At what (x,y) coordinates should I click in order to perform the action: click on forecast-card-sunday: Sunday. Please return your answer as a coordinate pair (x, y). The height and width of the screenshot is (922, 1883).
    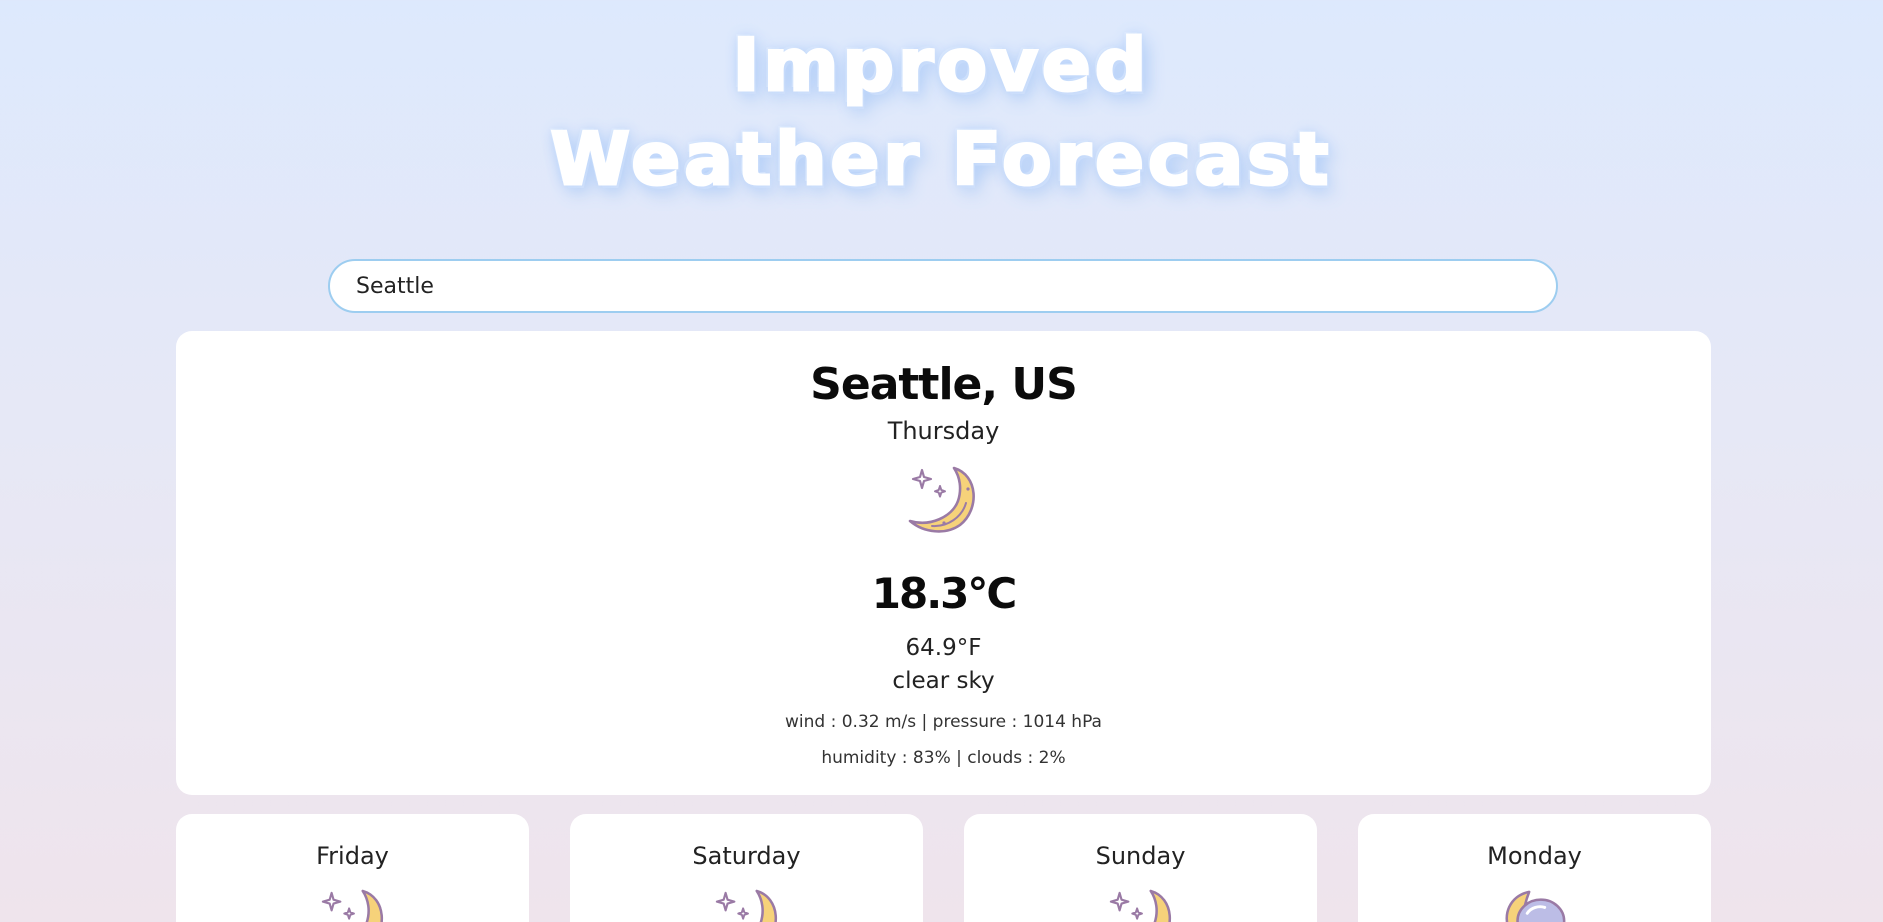
    Looking at the image, I should click on (1140, 868).